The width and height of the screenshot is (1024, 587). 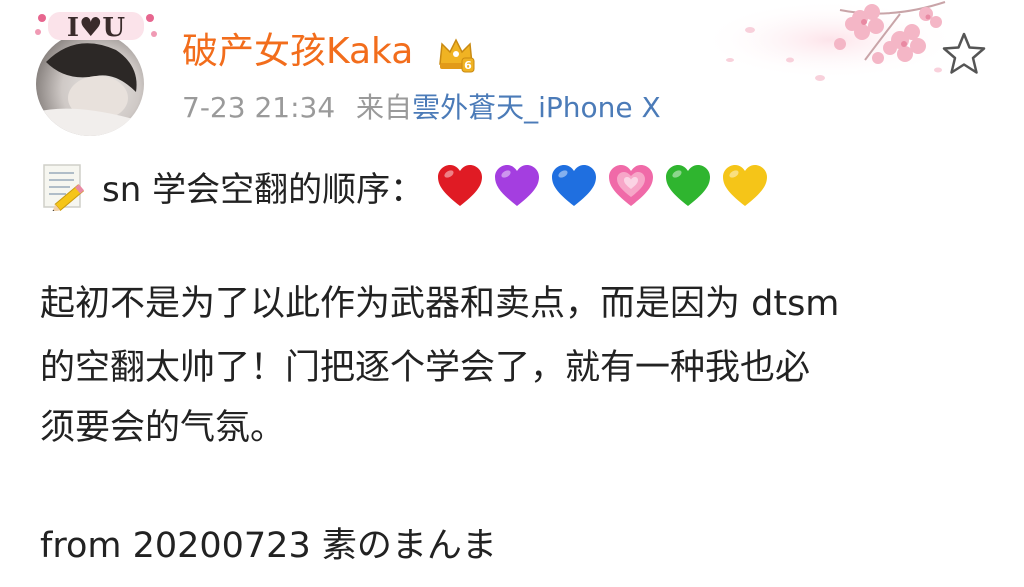 What do you see at coordinates (64, 187) in the screenshot?
I see `memo-icon` at bounding box center [64, 187].